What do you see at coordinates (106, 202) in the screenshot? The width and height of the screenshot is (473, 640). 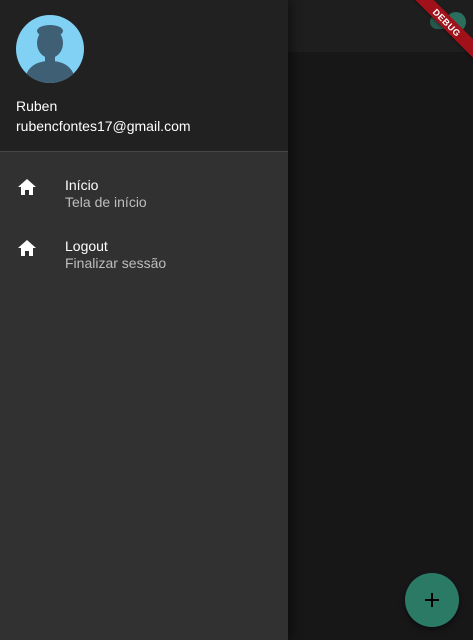 I see `drawer-item-subtitle: Tela de início` at bounding box center [106, 202].